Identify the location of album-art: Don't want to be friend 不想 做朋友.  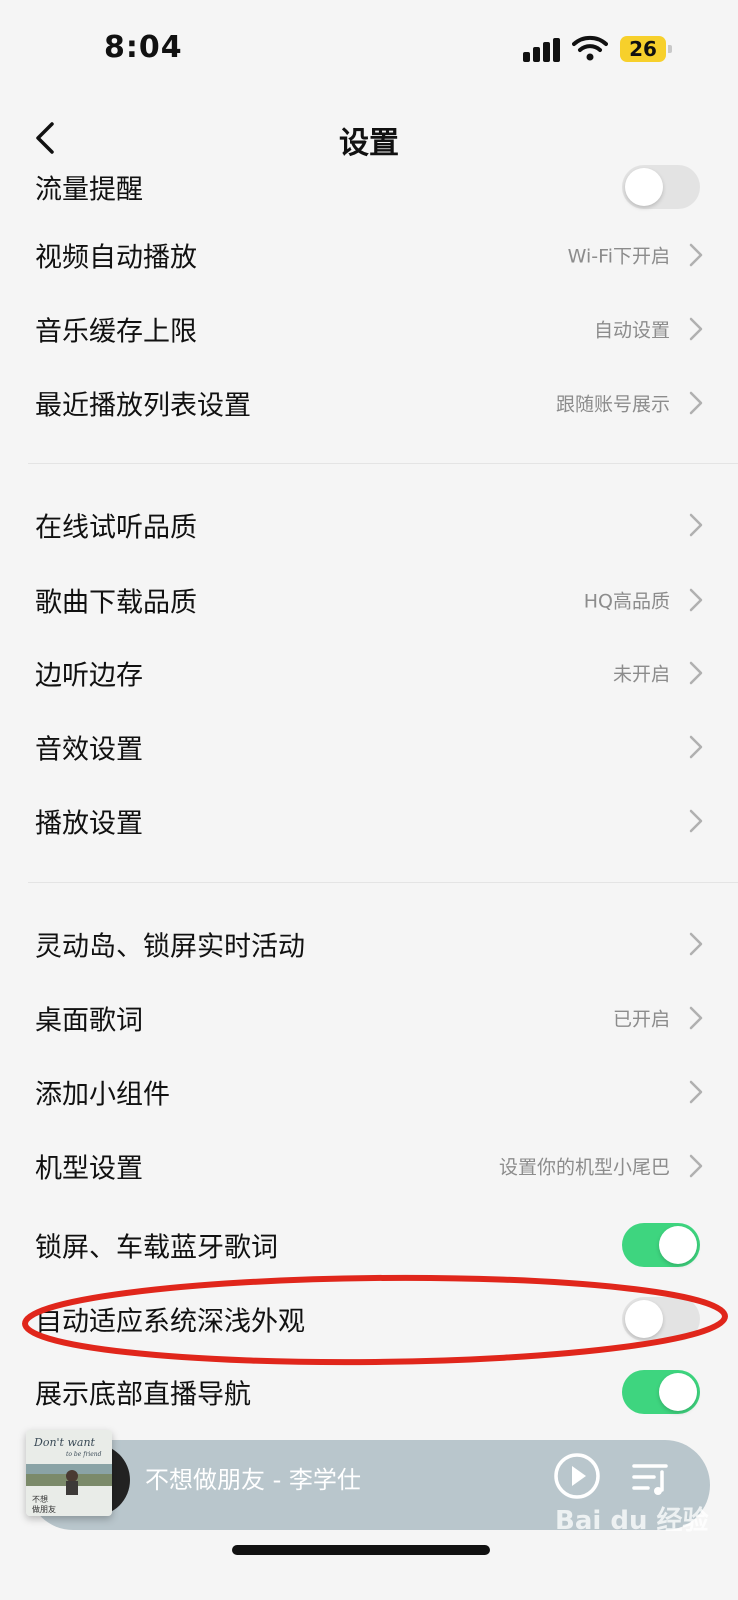
(69, 1473).